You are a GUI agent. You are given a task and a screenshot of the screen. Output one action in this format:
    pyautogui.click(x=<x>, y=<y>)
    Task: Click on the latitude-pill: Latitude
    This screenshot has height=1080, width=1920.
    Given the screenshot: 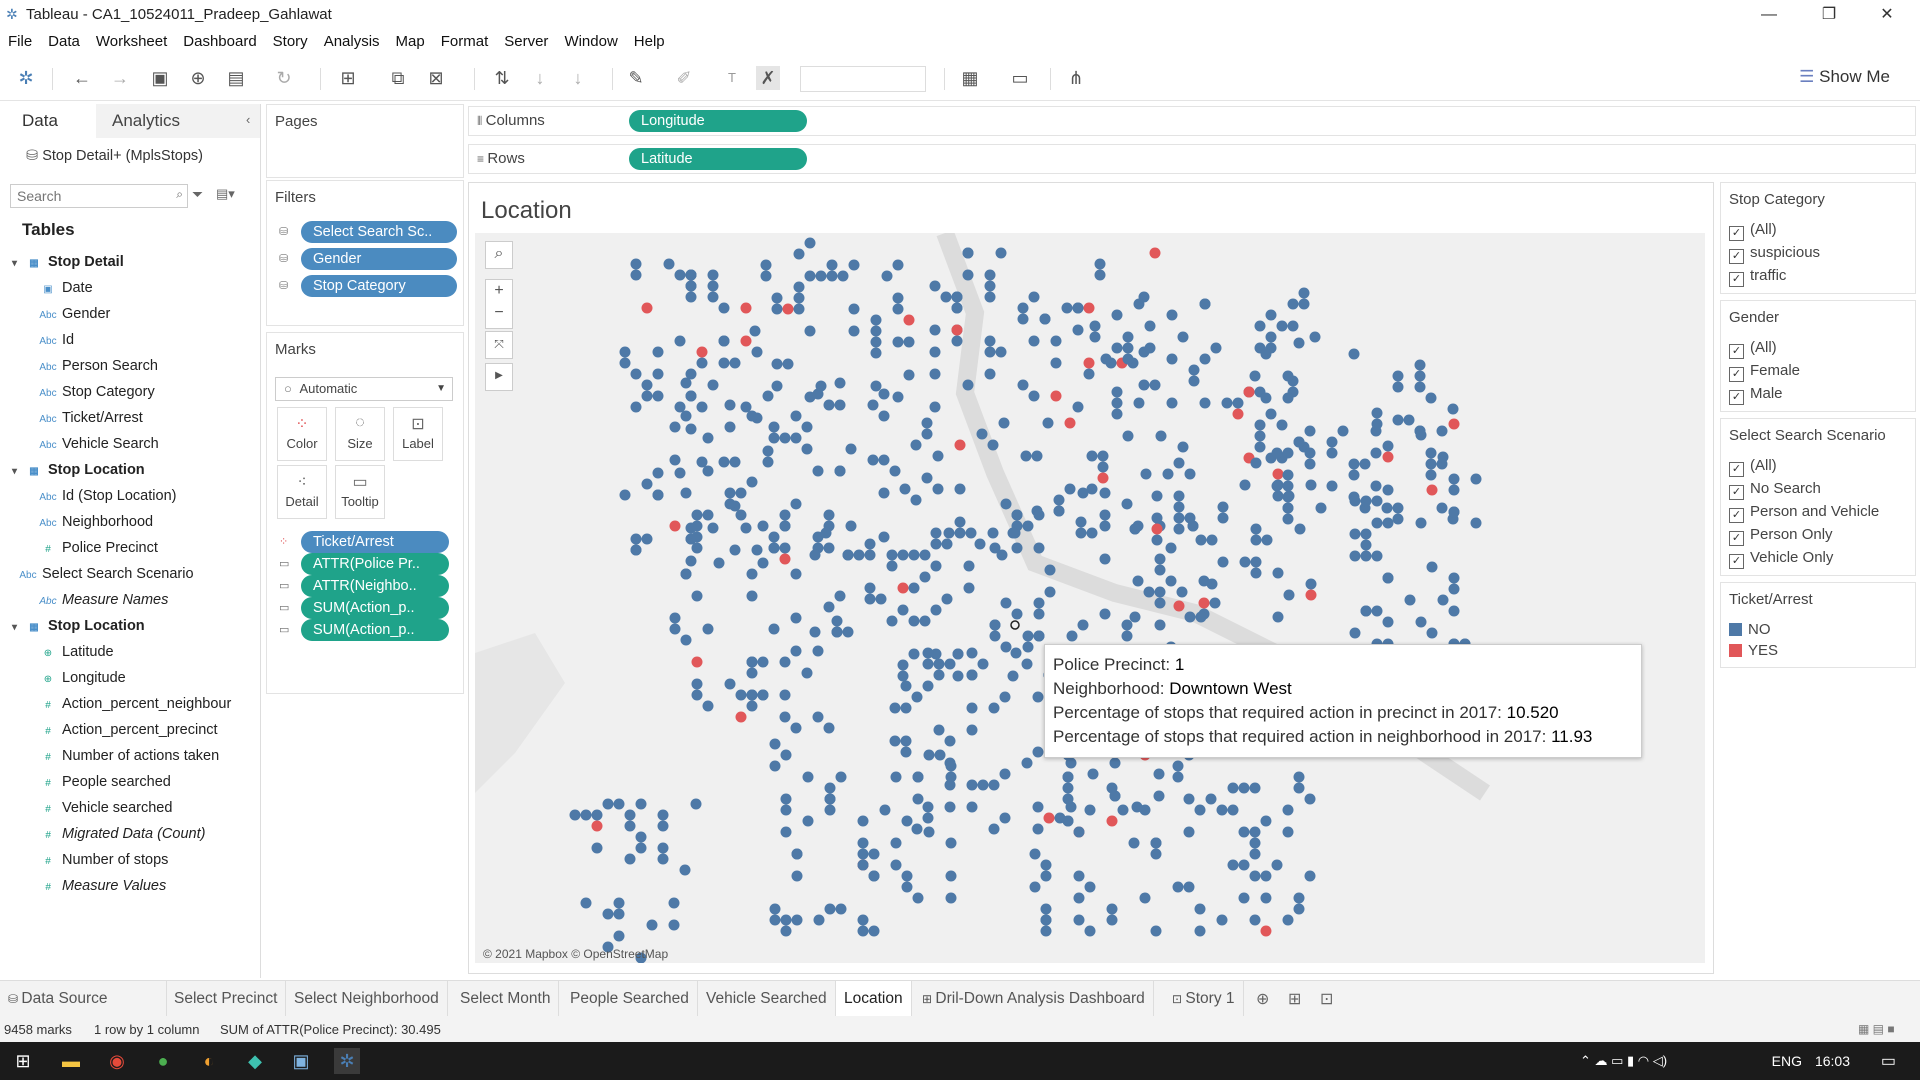 What is the action you would take?
    pyautogui.click(x=718, y=159)
    